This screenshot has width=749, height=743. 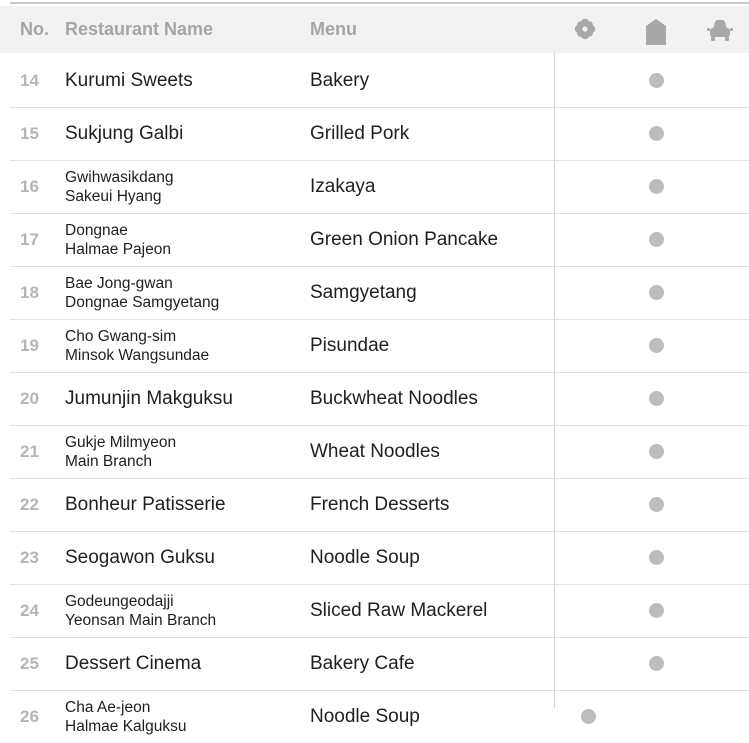 What do you see at coordinates (137, 355) in the screenshot?
I see `restaurant-name-line: Minsok Wangsundae` at bounding box center [137, 355].